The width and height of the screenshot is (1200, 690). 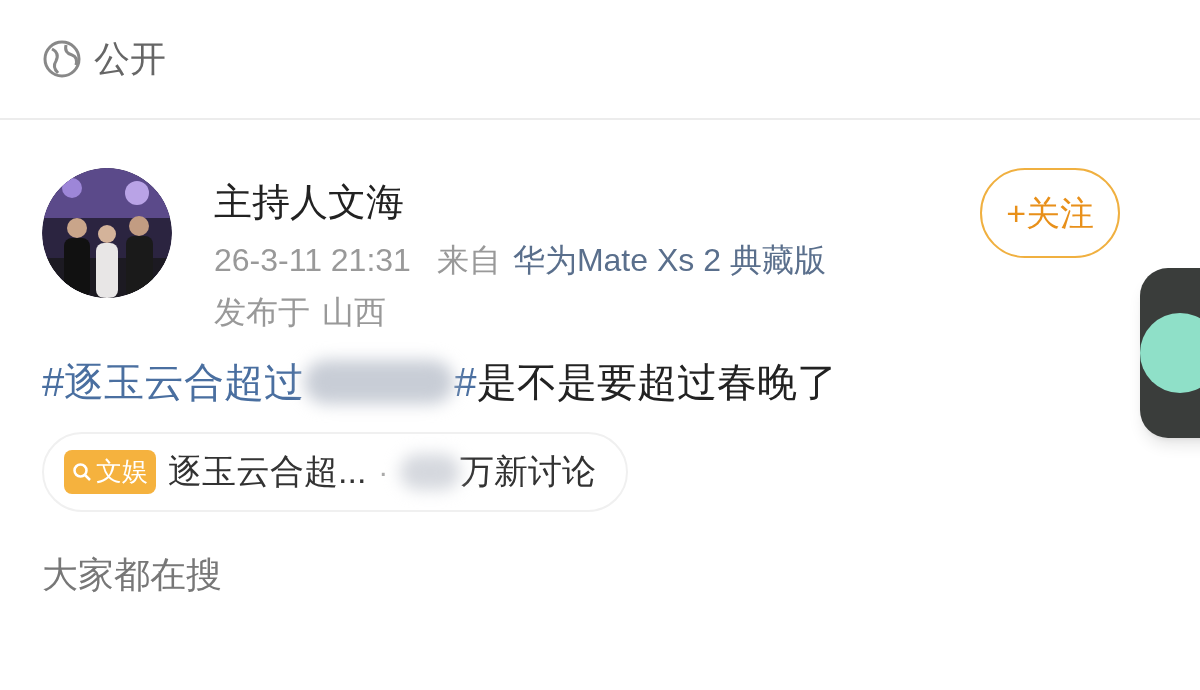 I want to click on topic-card: 文娱 逐玉云合超... · 万新讨论, so click(x=335, y=471).